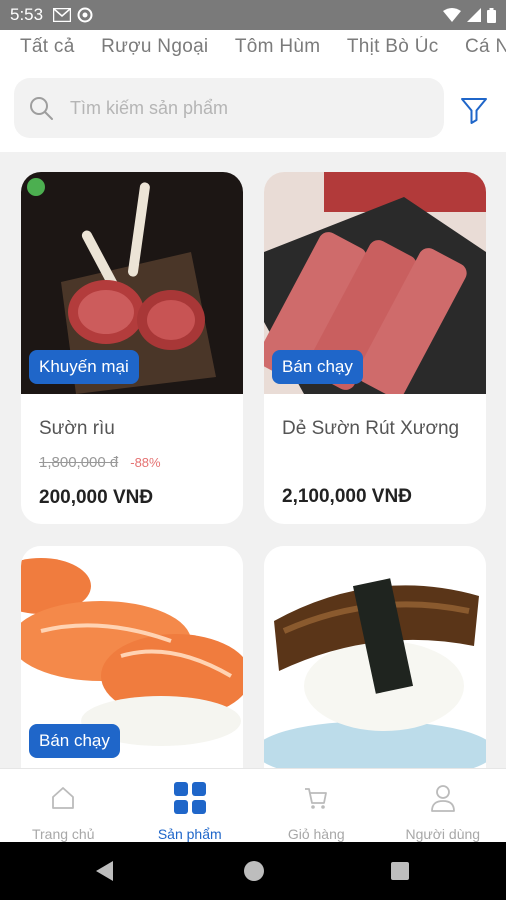 This screenshot has width=506, height=900. What do you see at coordinates (485, 47) in the screenshot?
I see `tab-fish: Cá N` at bounding box center [485, 47].